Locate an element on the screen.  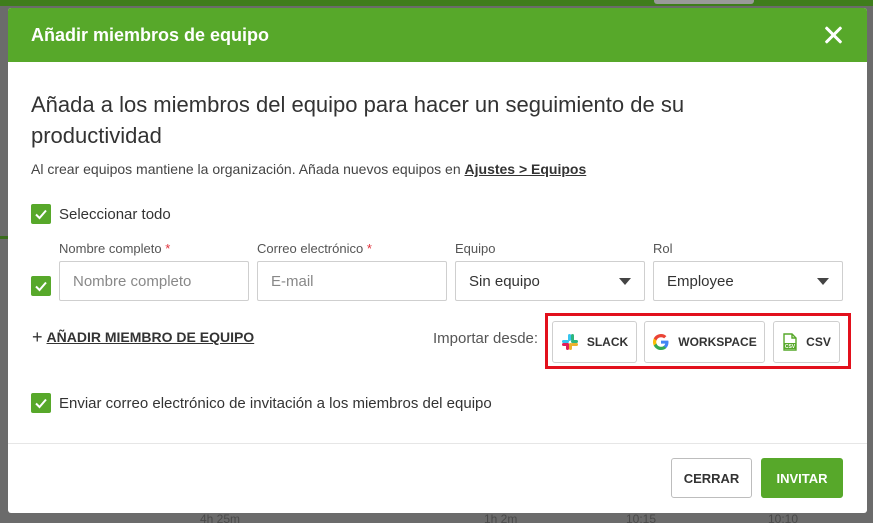
role-select: Employee is located at coordinates (748, 281).